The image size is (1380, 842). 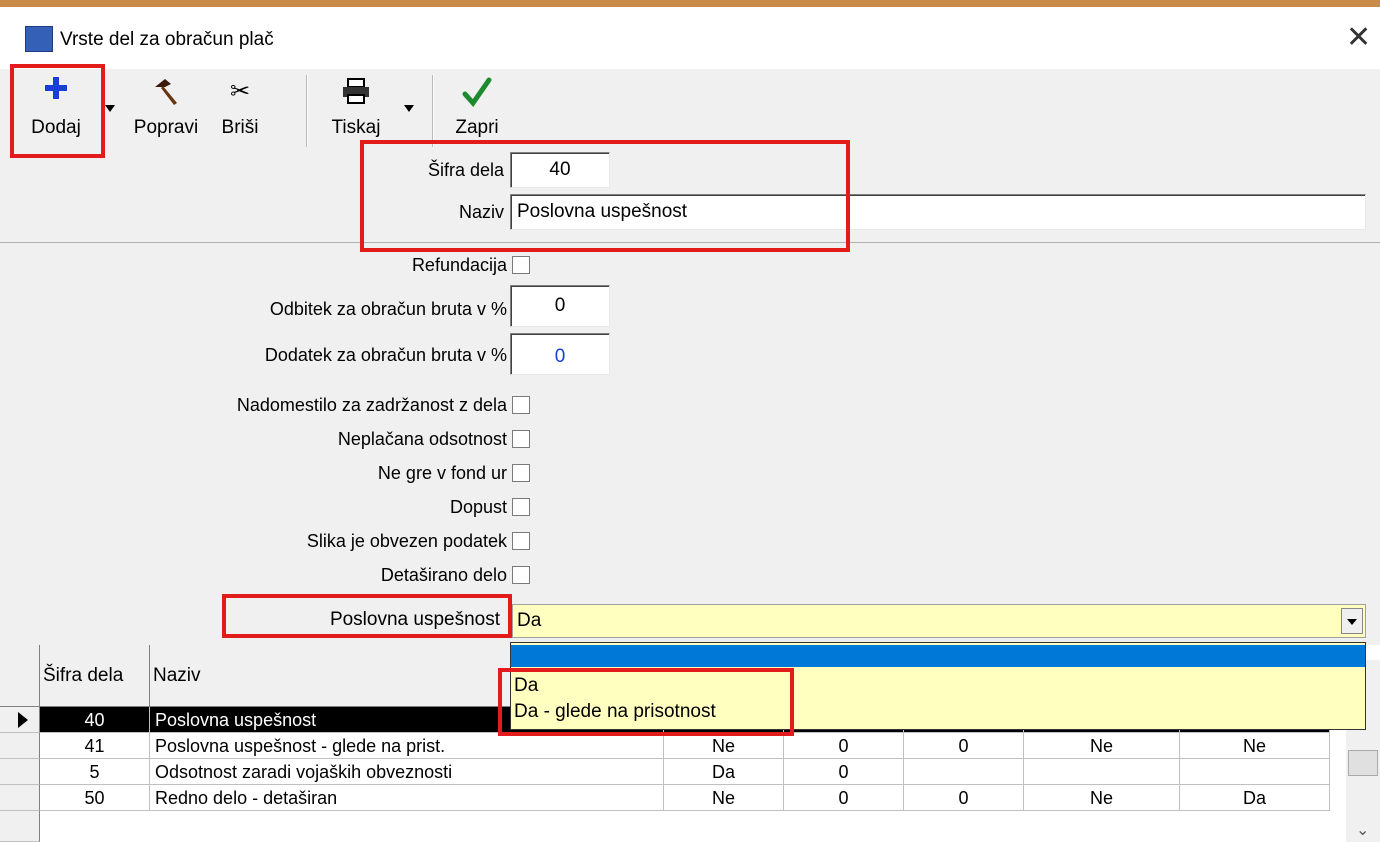 I want to click on performance-label: Poslovna uspešnost, so click(x=414, y=619).